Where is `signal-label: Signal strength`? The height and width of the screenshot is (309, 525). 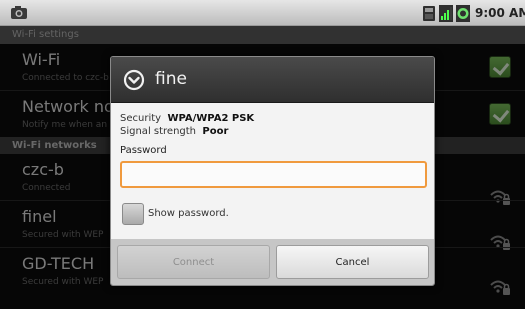 signal-label: Signal strength is located at coordinates (158, 131).